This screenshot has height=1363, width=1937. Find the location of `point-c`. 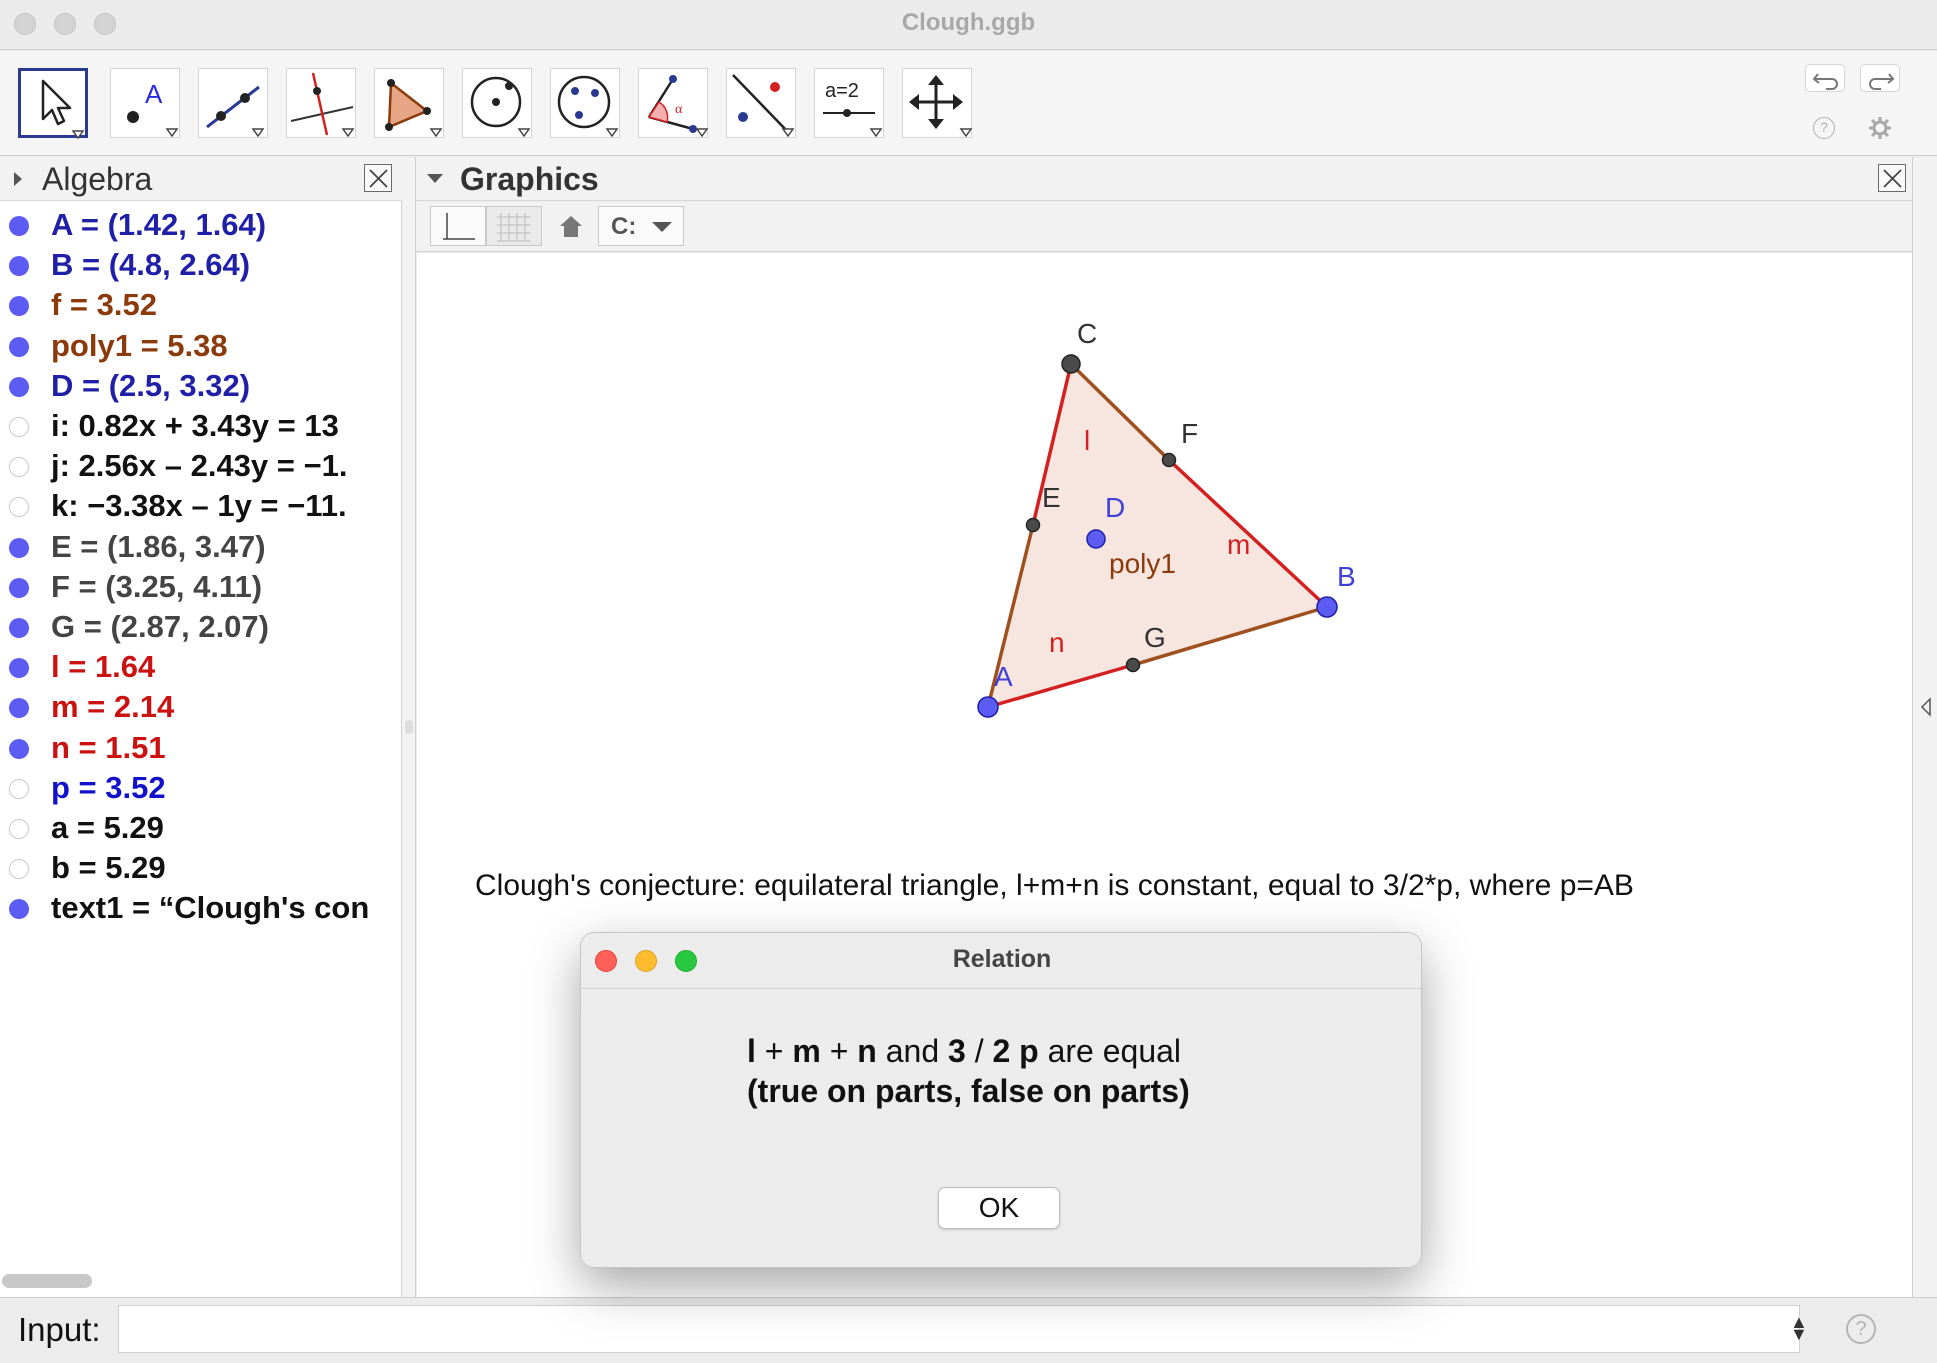

point-c is located at coordinates (1071, 364).